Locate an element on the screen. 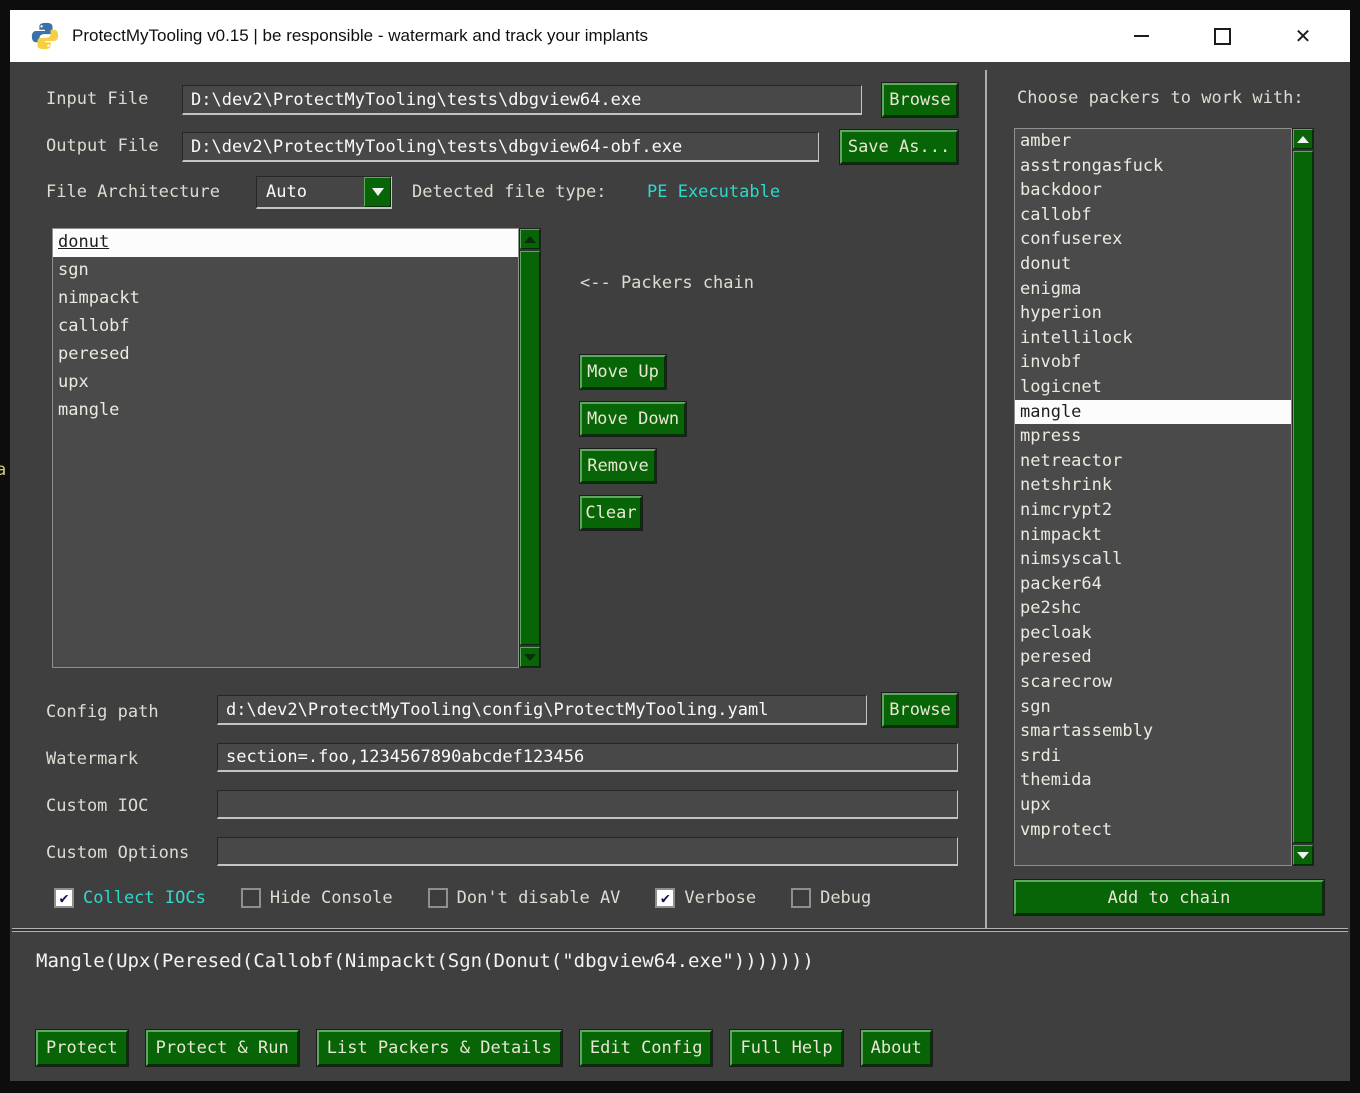 This screenshot has height=1093, width=1360. packer-item-logicnet: logicnet is located at coordinates (1153, 387).